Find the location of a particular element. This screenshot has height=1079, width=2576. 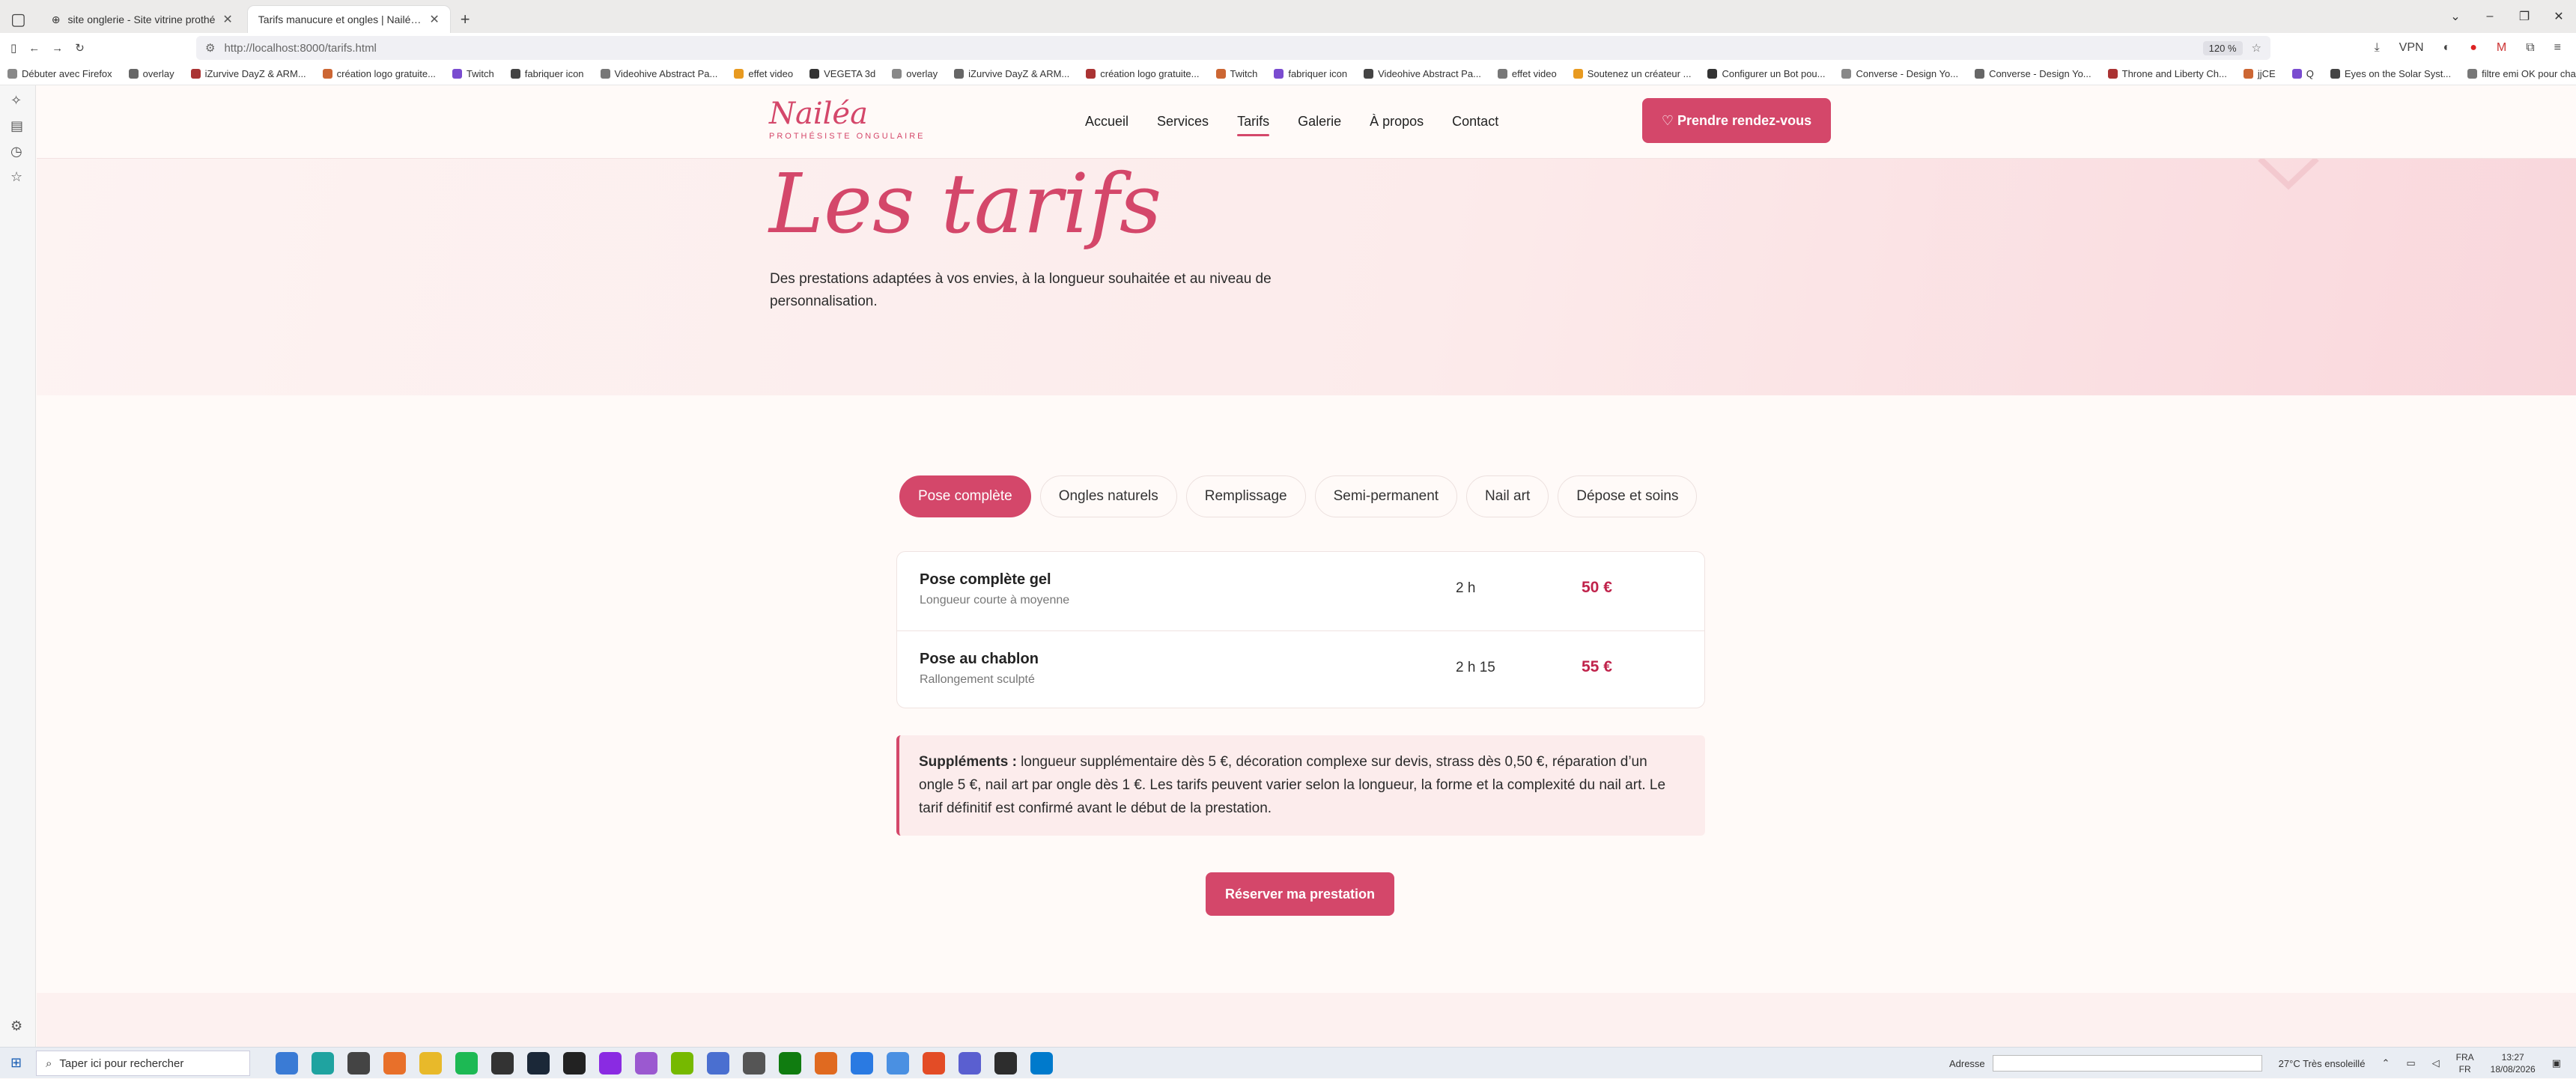

nvidia-icon is located at coordinates (682, 1064).